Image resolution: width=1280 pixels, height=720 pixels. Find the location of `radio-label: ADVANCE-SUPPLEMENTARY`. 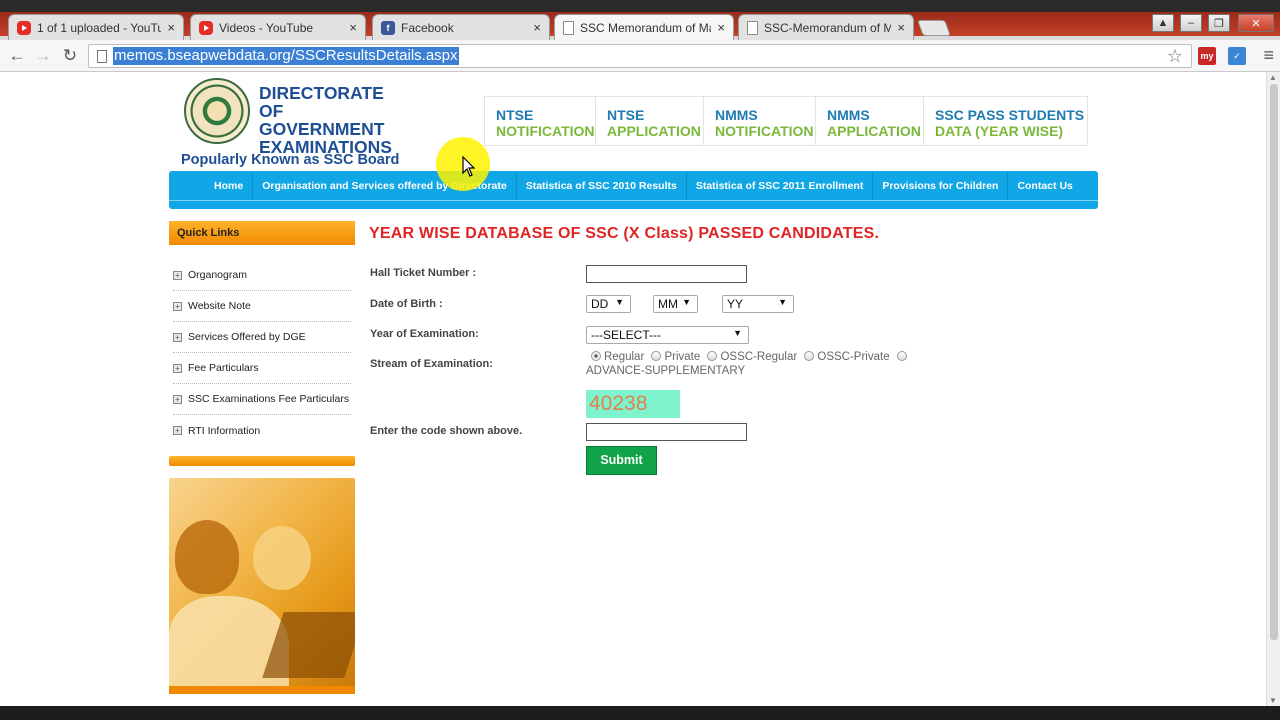

radio-label: ADVANCE-SUPPLEMENTARY is located at coordinates (666, 371).